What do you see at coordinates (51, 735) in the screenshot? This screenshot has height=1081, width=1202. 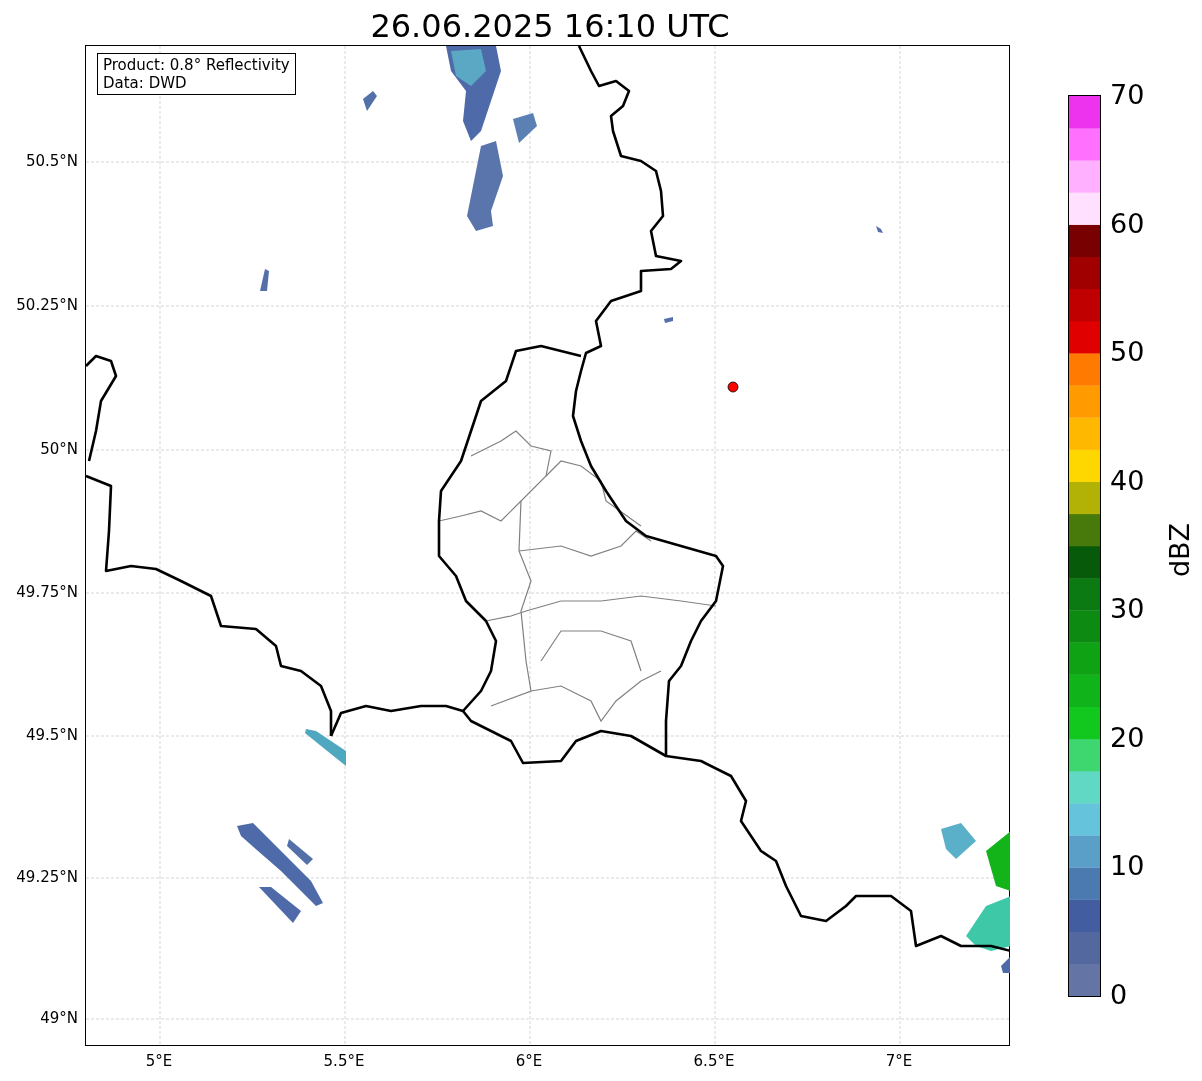 I see `latitude-label: 49.5°N` at bounding box center [51, 735].